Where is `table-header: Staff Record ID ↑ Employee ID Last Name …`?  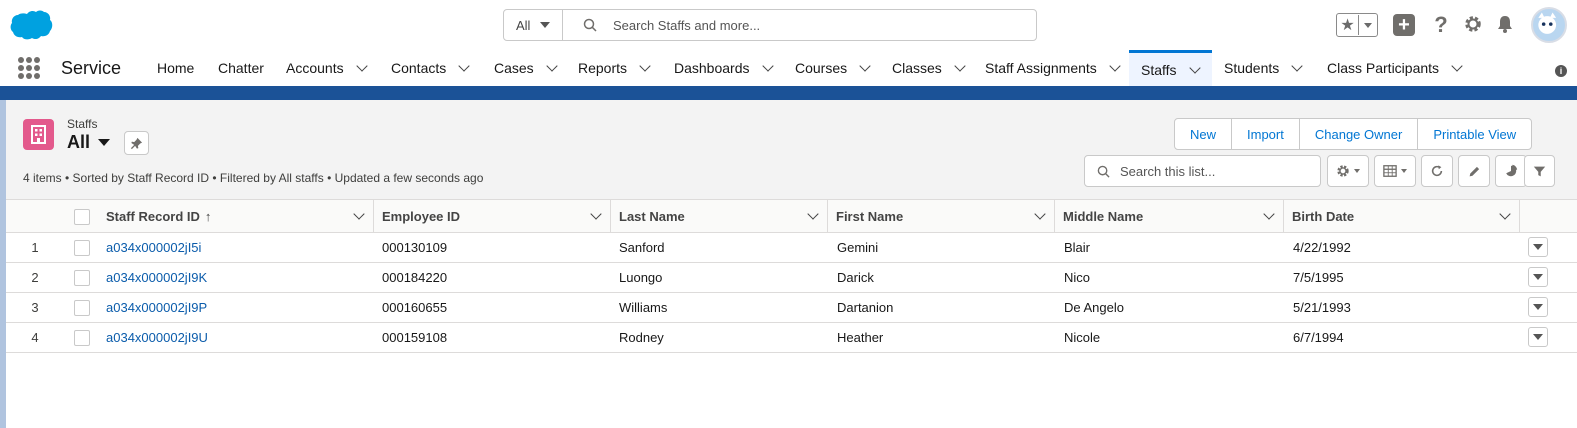
table-header: Staff Record ID ↑ Employee ID Last Name … is located at coordinates (791, 216).